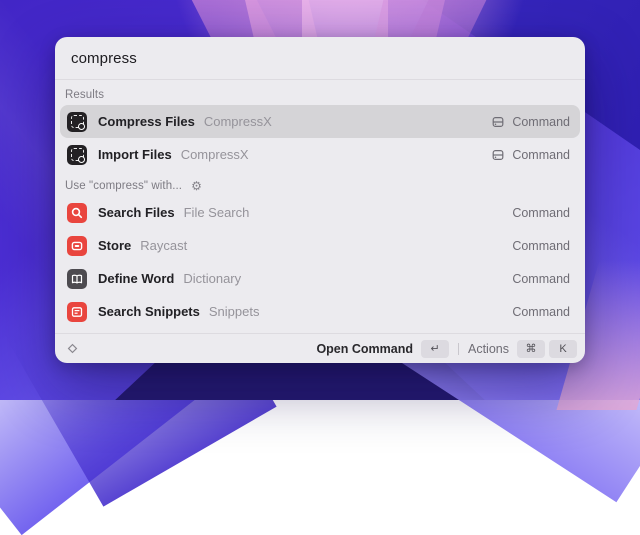 Image resolution: width=640 pixels, height=535 pixels. Describe the element at coordinates (563, 348) in the screenshot. I see `k-keycap: K` at that location.